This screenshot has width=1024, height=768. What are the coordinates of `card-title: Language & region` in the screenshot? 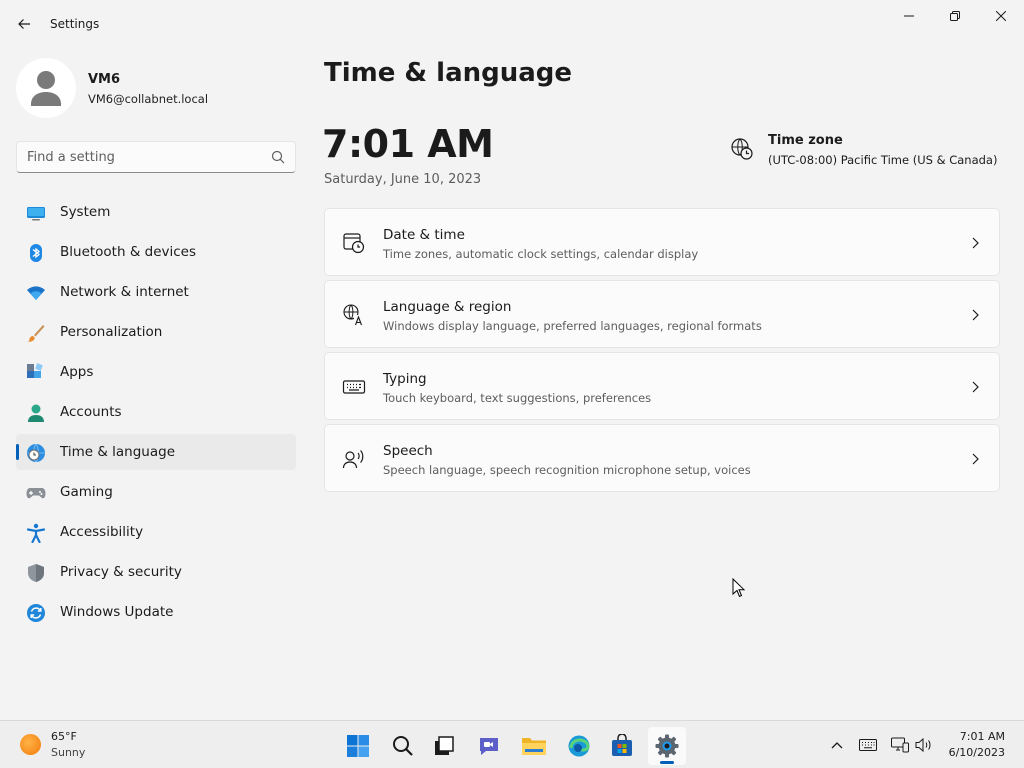 It's located at (447, 307).